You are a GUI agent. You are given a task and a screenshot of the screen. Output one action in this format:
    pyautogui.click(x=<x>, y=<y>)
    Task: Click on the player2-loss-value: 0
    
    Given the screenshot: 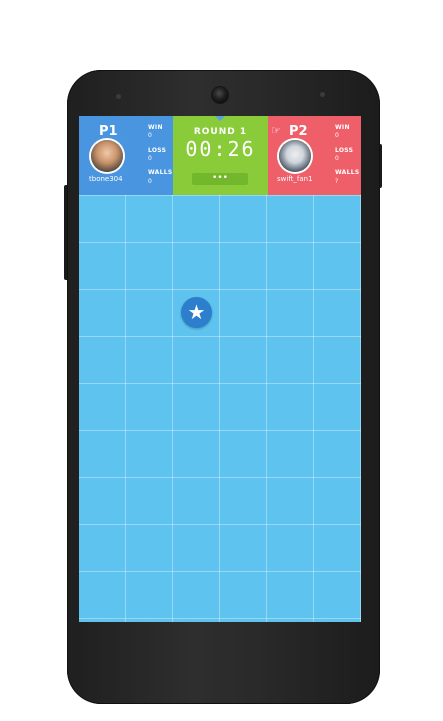 What is the action you would take?
    pyautogui.click(x=337, y=158)
    